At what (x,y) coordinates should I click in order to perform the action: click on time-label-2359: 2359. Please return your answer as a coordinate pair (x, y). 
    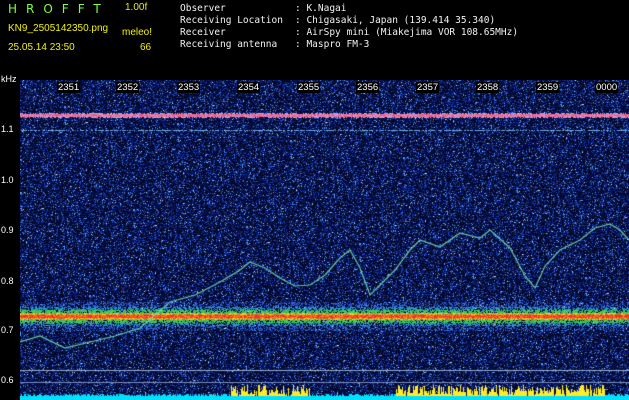
    Looking at the image, I should click on (548, 87).